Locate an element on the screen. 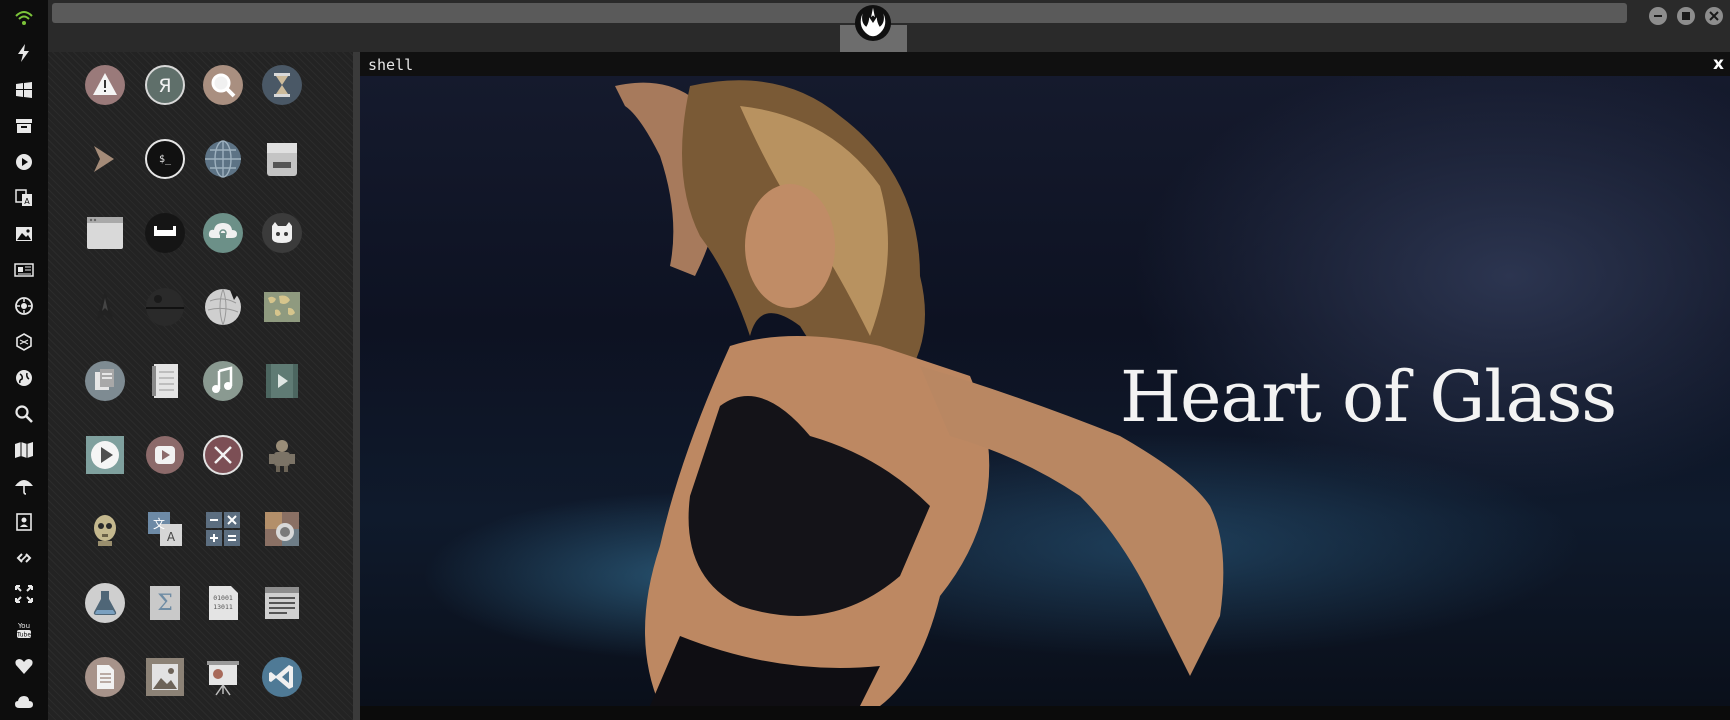 This screenshot has height=720, width=1730. document-icon is located at coordinates (105, 677).